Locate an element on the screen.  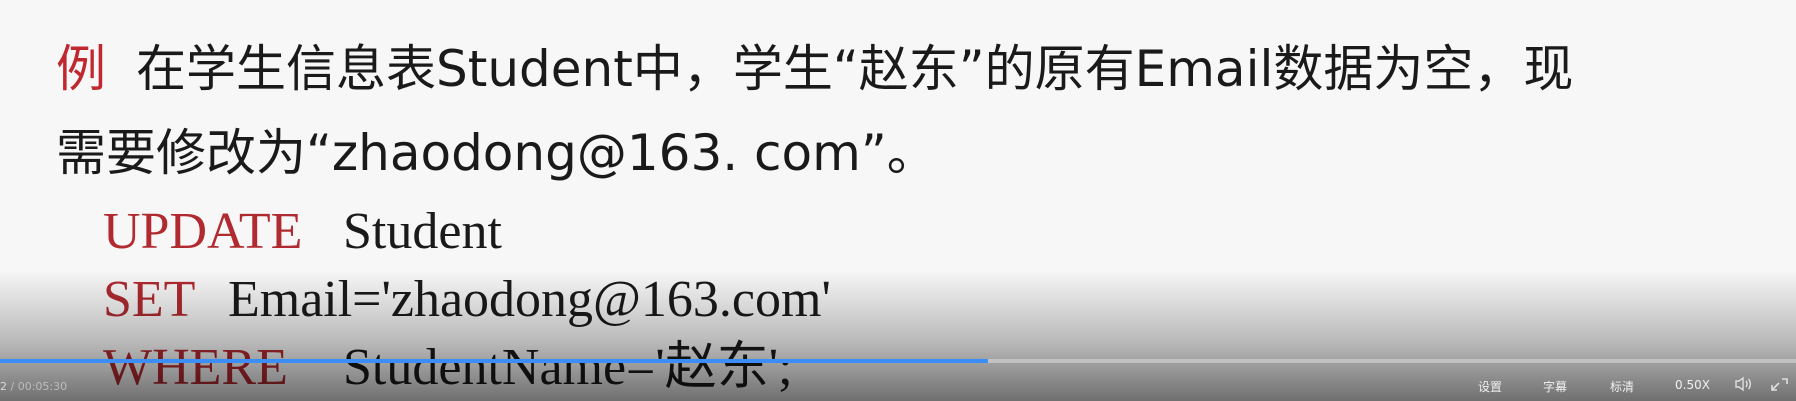
current-time: 2 is located at coordinates (3, 386).